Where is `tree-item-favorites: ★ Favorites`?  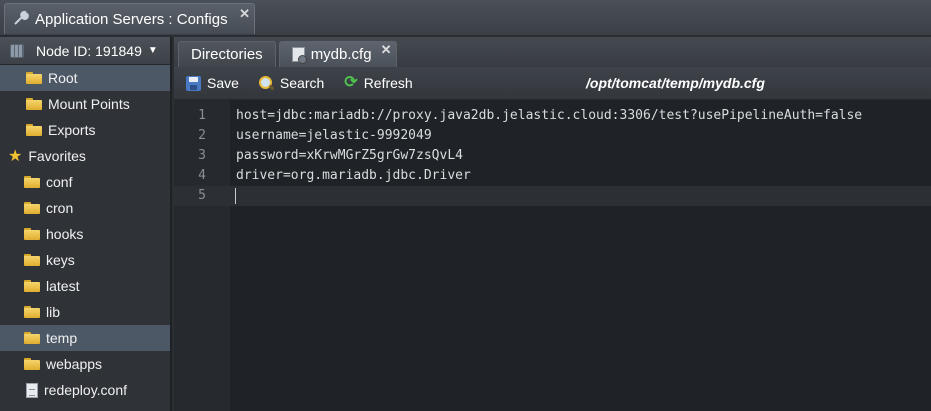 tree-item-favorites: ★ Favorites is located at coordinates (85, 156).